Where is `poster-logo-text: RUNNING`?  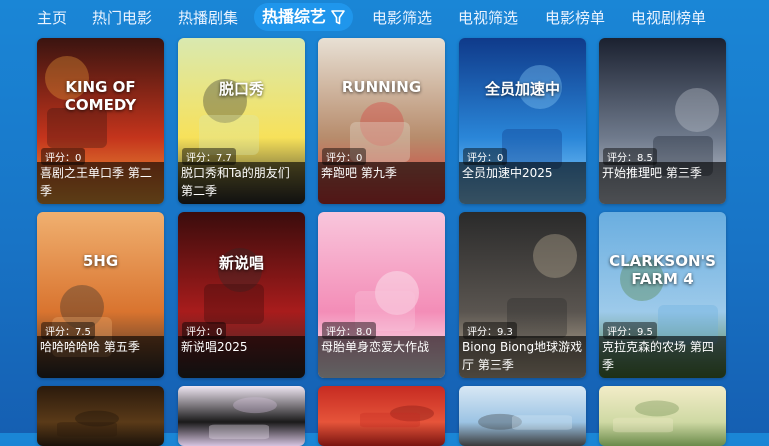
poster-logo-text: RUNNING is located at coordinates (381, 87).